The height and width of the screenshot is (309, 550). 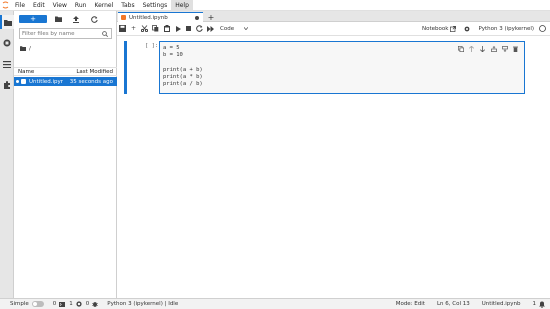 I want to click on cell-prompt: [ ]:, so click(x=152, y=46).